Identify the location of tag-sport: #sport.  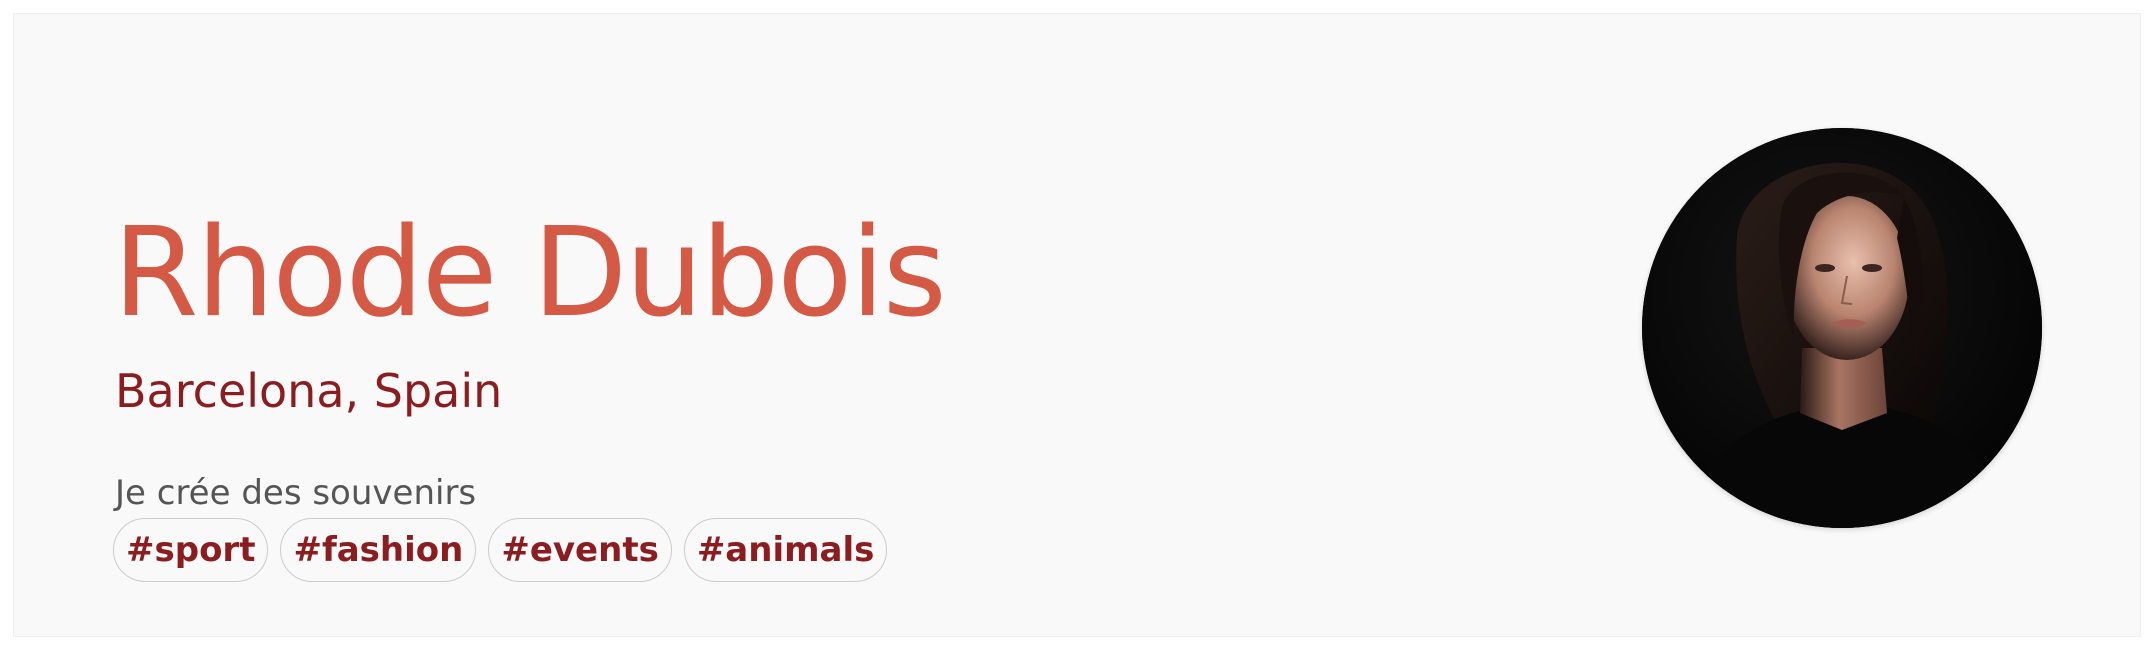
(191, 550).